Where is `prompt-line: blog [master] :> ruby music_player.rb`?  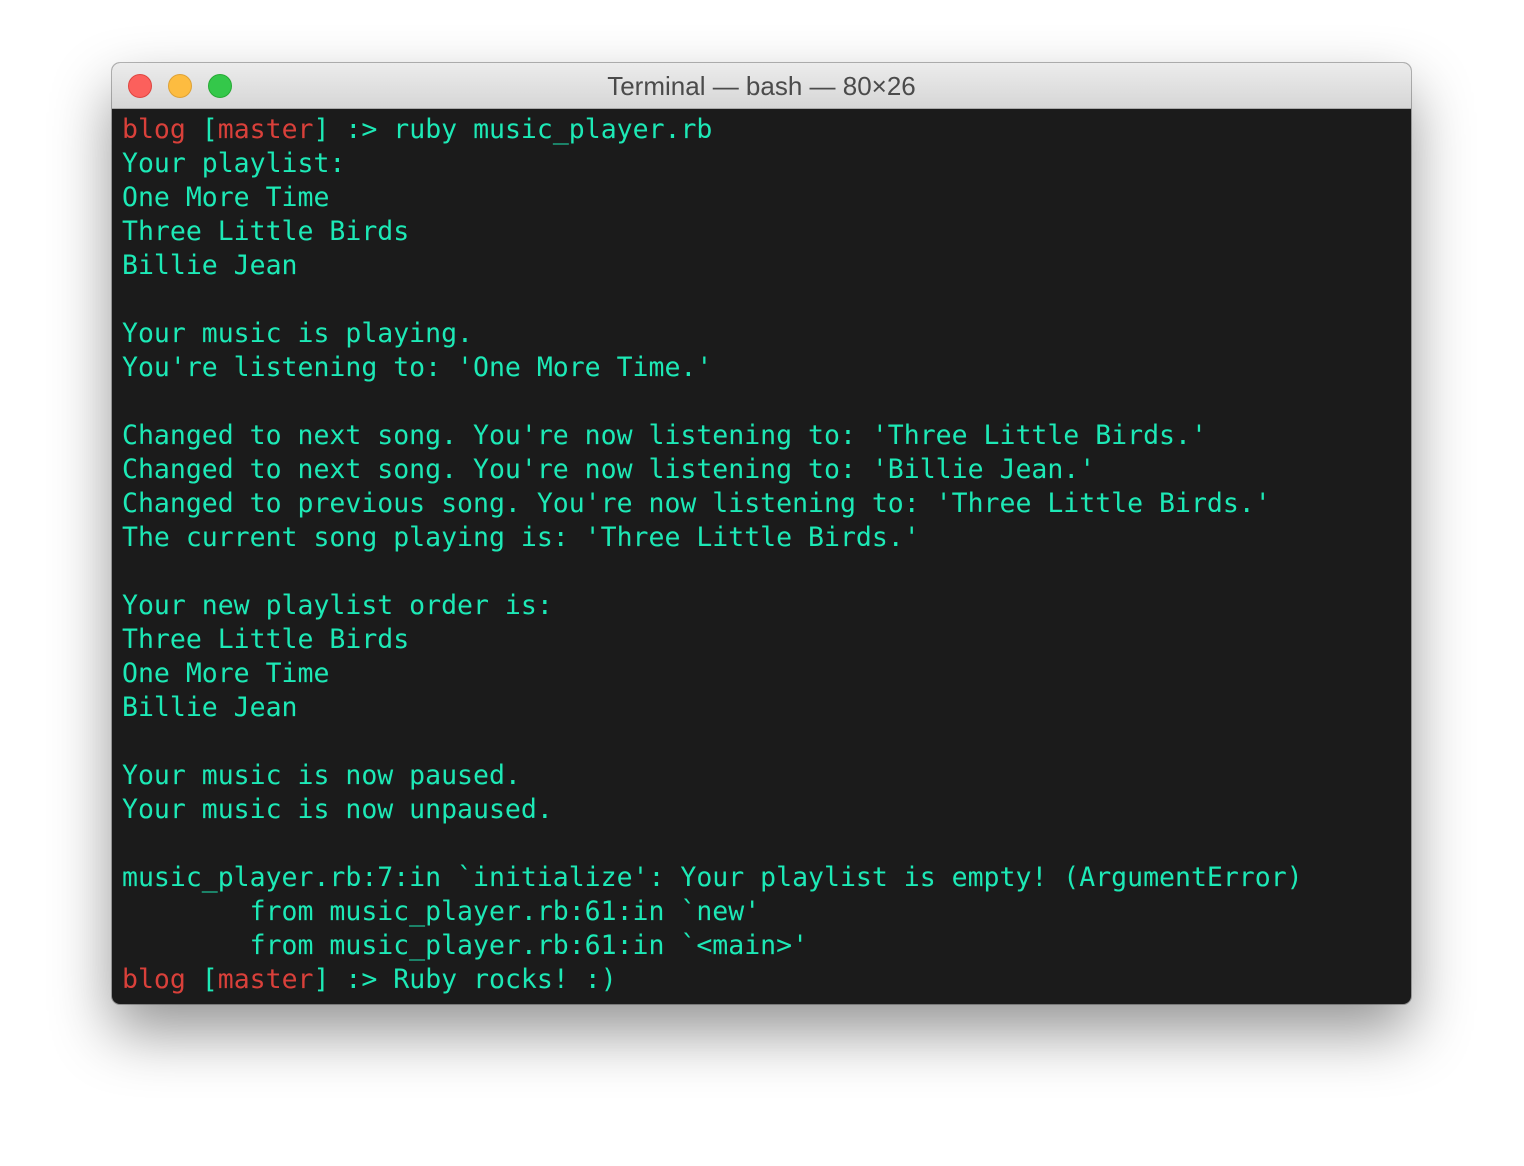
prompt-line: blog [master] :> ruby music_player.rb is located at coordinates (766, 130).